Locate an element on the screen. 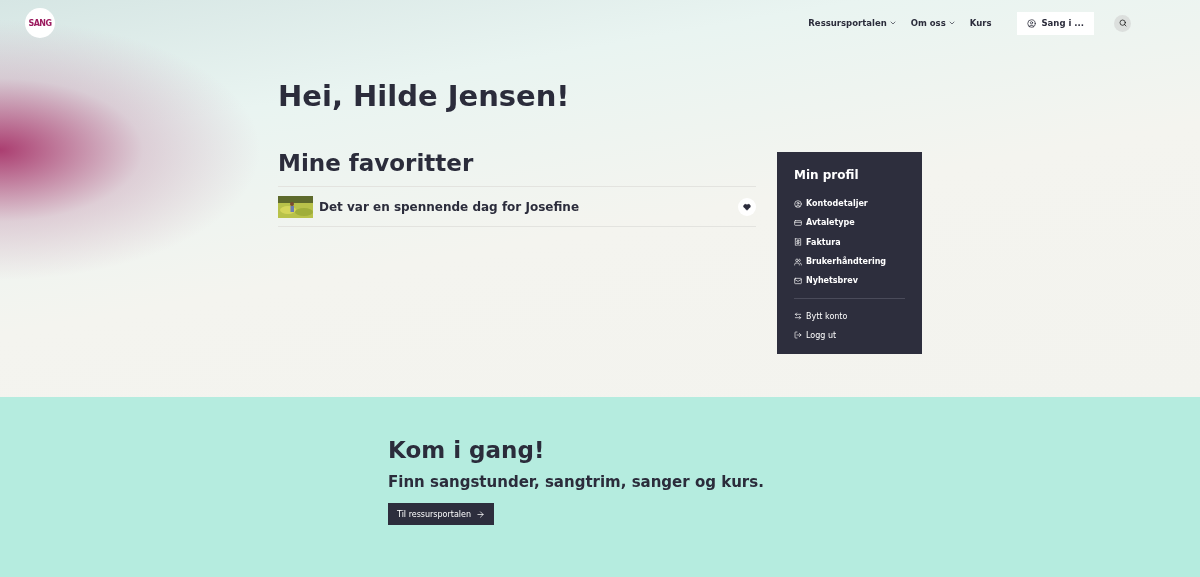 This screenshot has height=577, width=1200. receipt-icon is located at coordinates (798, 242).